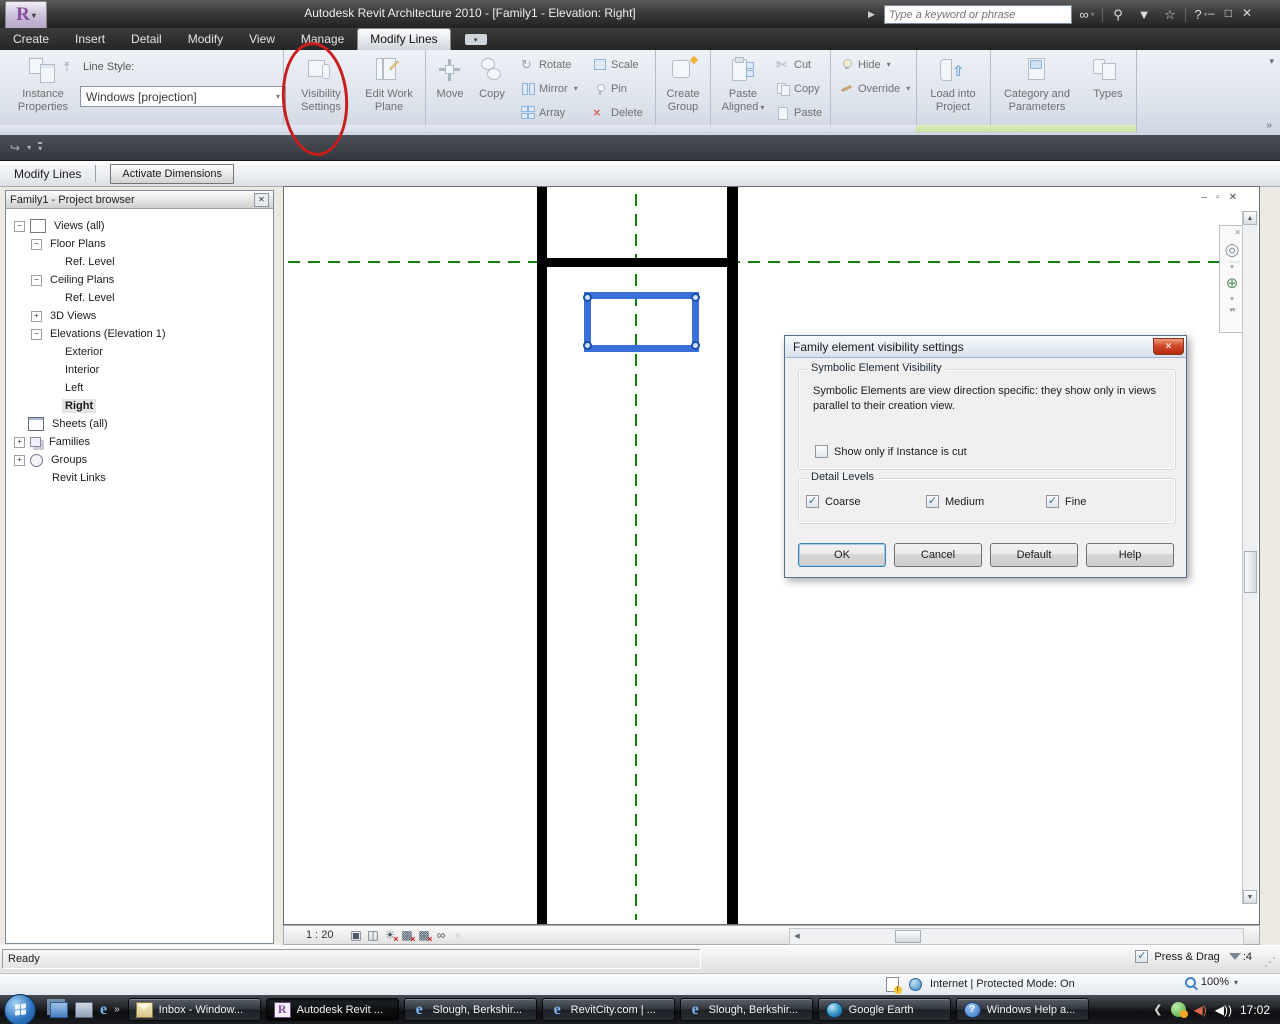 This screenshot has height=1024, width=1280. Describe the element at coordinates (543, 112) in the screenshot. I see `array-button: Array` at that location.